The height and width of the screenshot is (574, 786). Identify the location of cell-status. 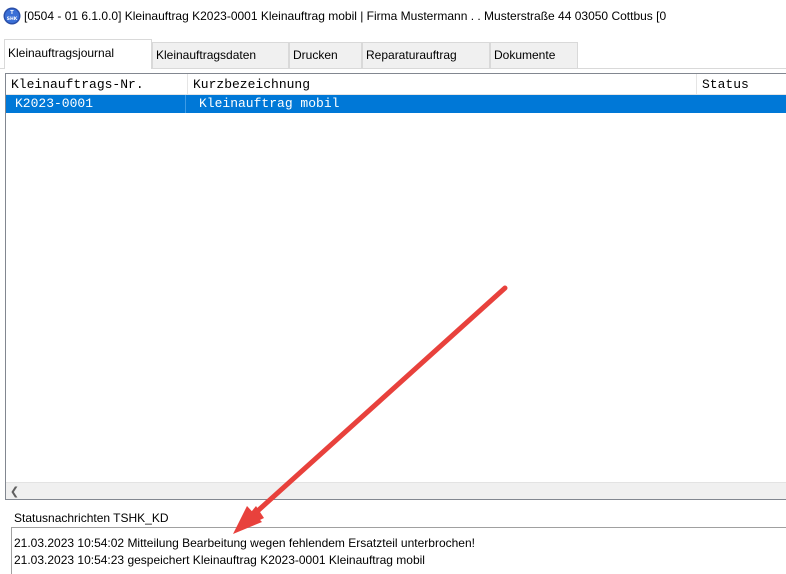
(741, 104).